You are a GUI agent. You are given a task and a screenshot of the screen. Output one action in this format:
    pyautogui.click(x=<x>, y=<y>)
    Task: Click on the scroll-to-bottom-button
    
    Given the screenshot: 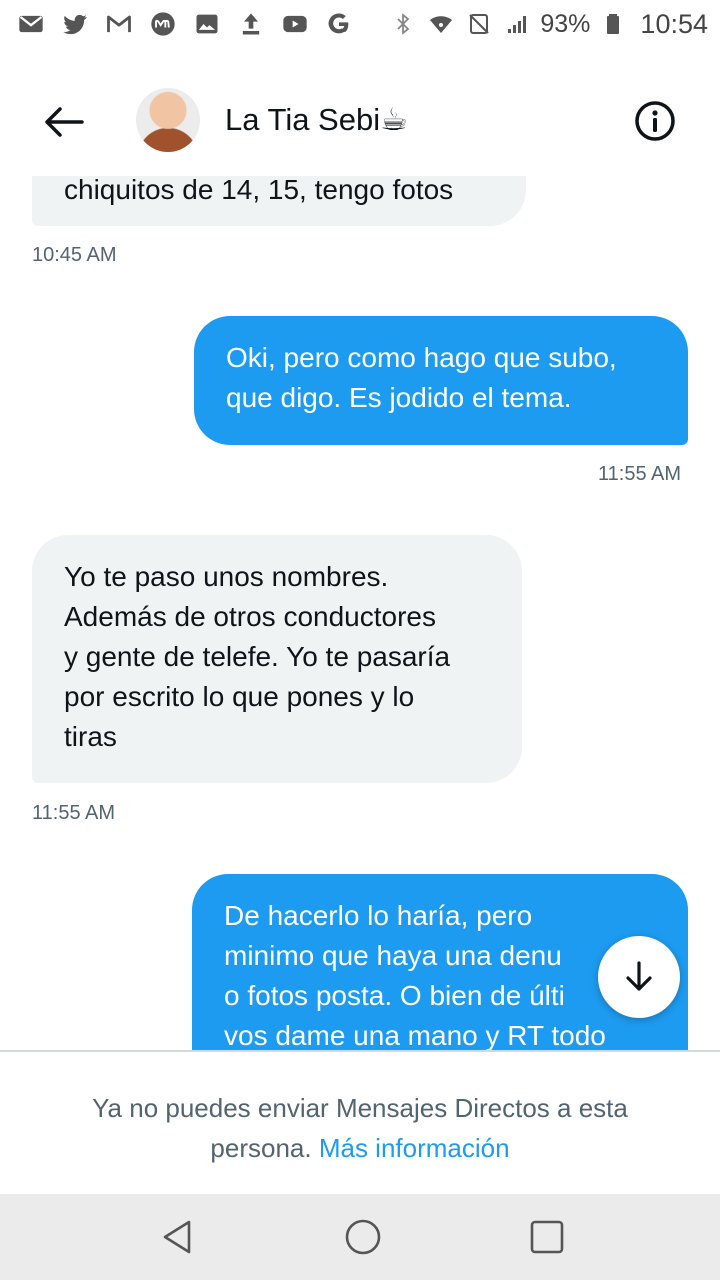 What is the action you would take?
    pyautogui.click(x=639, y=977)
    